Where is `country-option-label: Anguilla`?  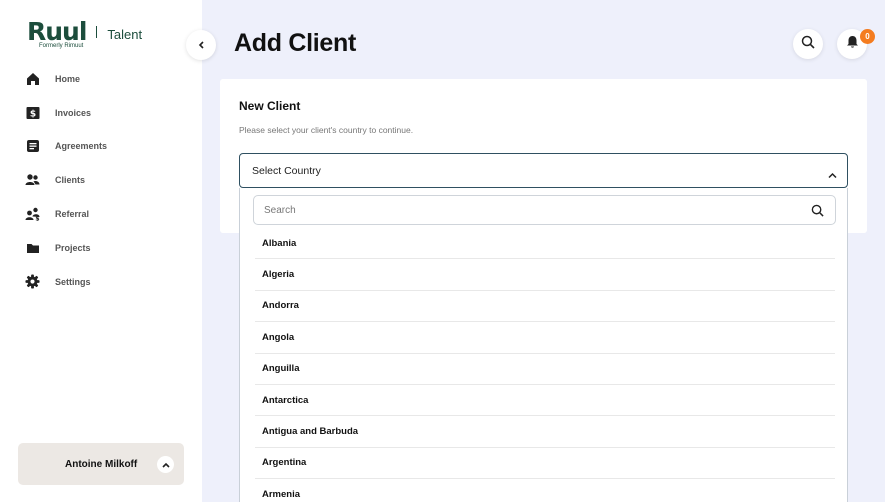 country-option-label: Anguilla is located at coordinates (281, 369).